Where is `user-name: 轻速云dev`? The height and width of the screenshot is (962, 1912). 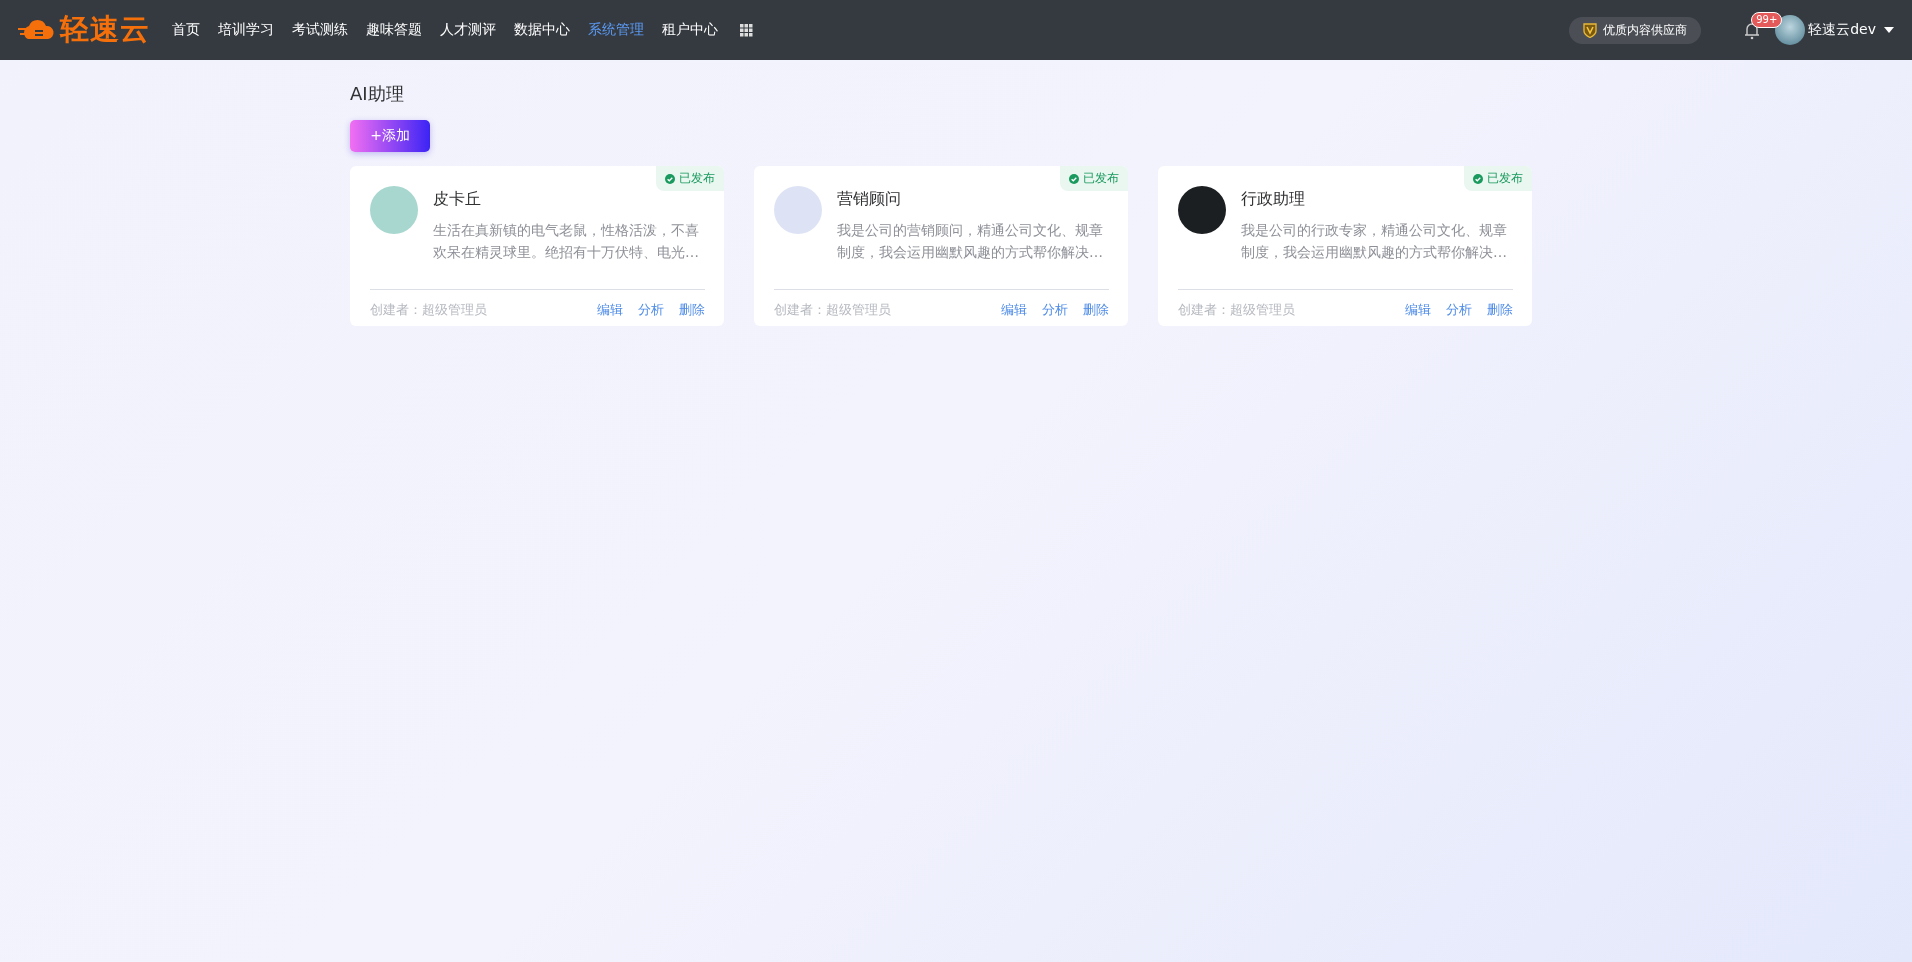 user-name: 轻速云dev is located at coordinates (1842, 30).